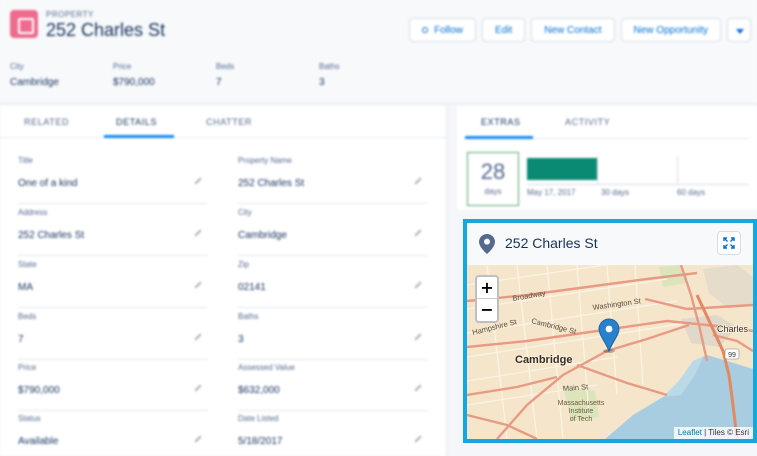 This screenshot has width=757, height=456. Describe the element at coordinates (581, 403) in the screenshot. I see `mit-label-line1: Massachusetts` at that location.